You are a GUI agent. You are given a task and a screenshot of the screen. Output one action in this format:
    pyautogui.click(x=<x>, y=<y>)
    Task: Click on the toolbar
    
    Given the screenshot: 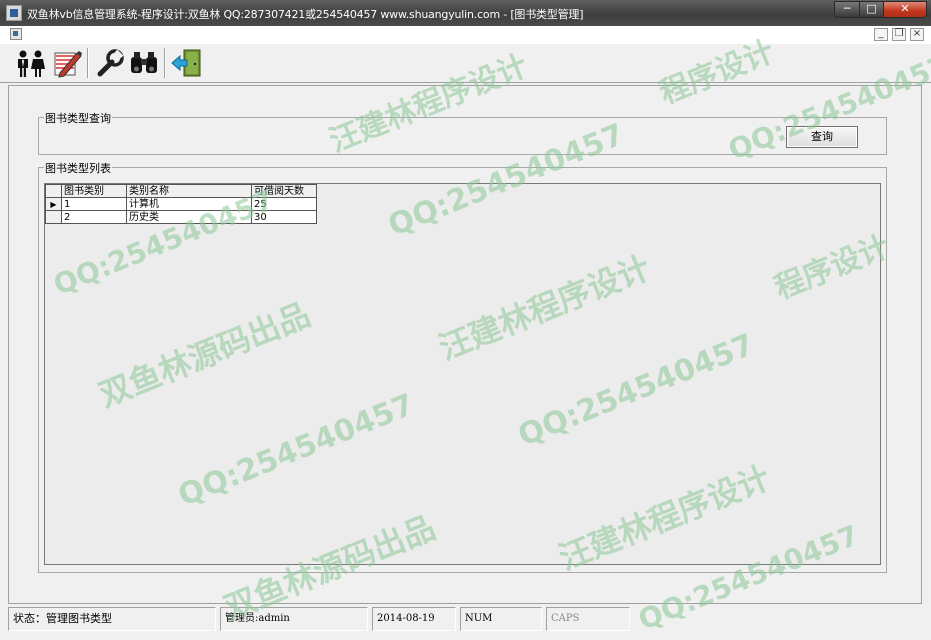 What is the action you would take?
    pyautogui.click(x=465, y=63)
    